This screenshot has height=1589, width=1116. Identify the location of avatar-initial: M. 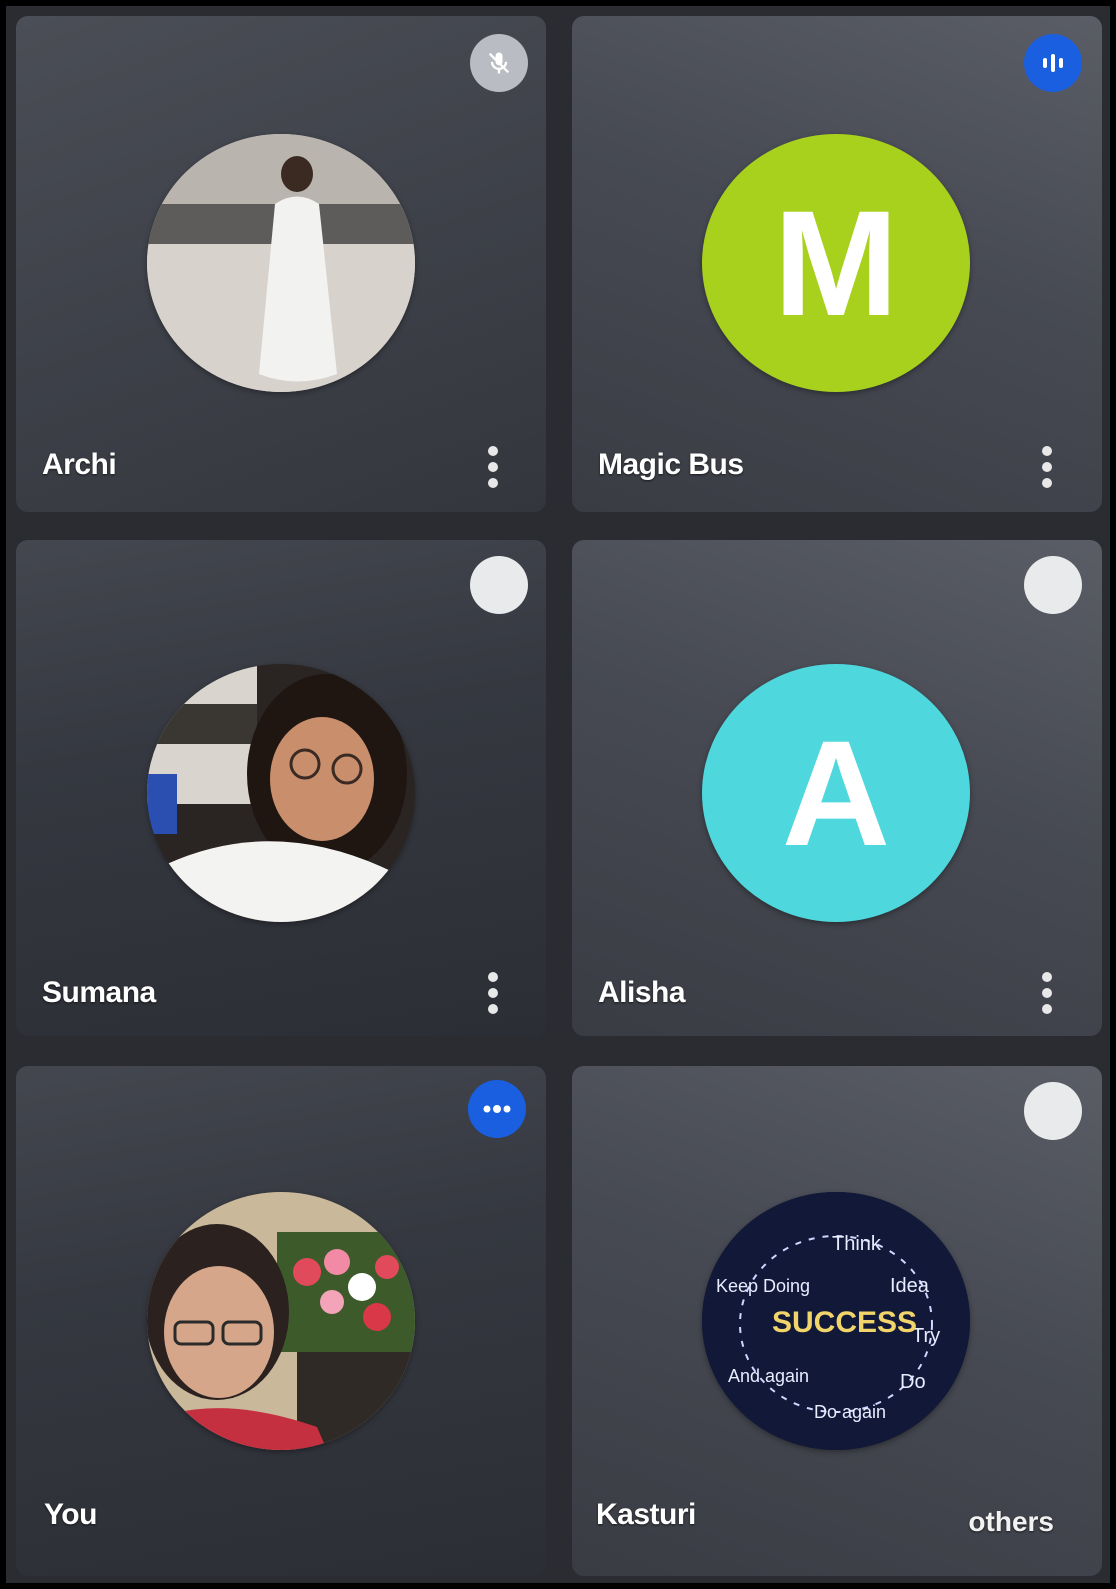
(836, 263).